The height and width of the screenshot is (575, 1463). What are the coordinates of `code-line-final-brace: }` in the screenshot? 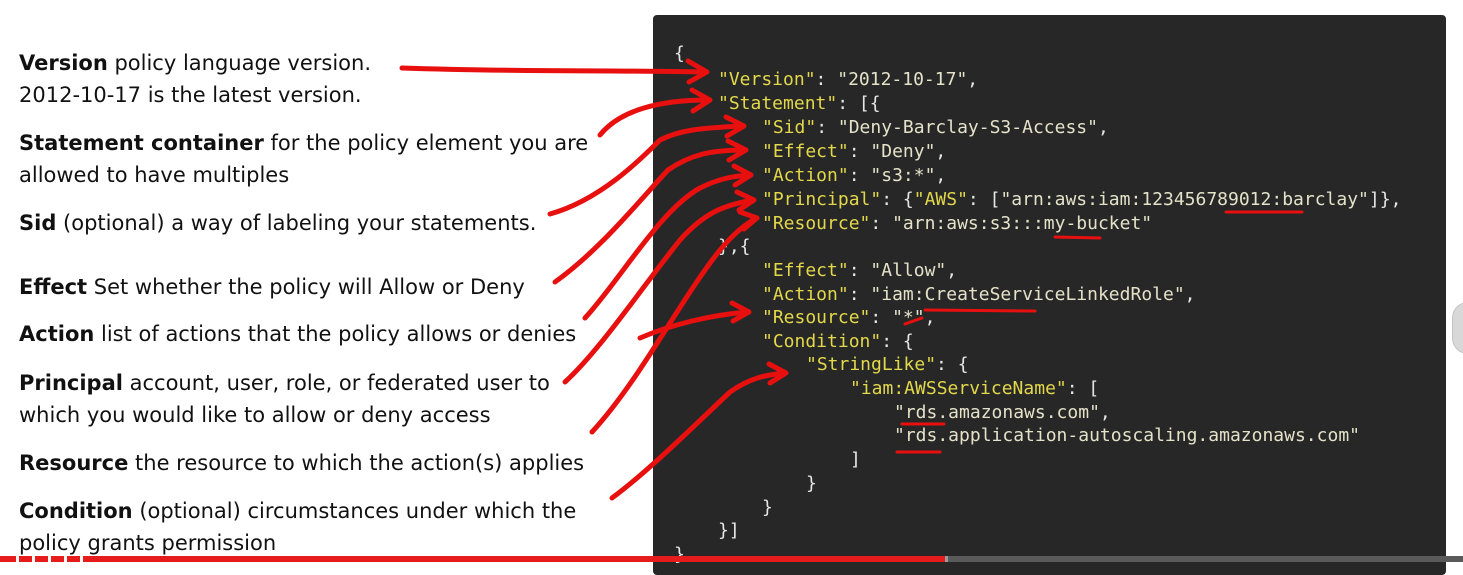 It's located at (679, 554).